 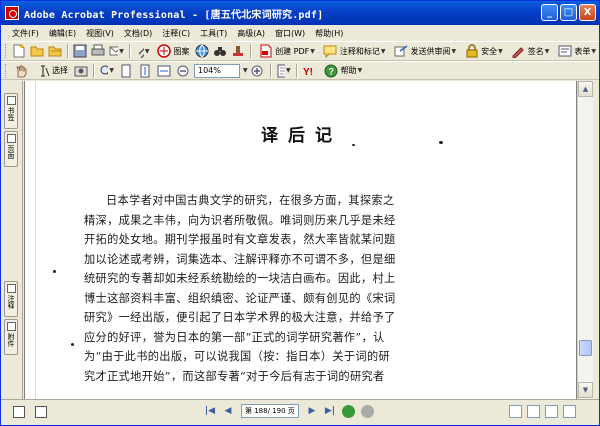 What do you see at coordinates (587, 12) in the screenshot?
I see `close-button: X` at bounding box center [587, 12].